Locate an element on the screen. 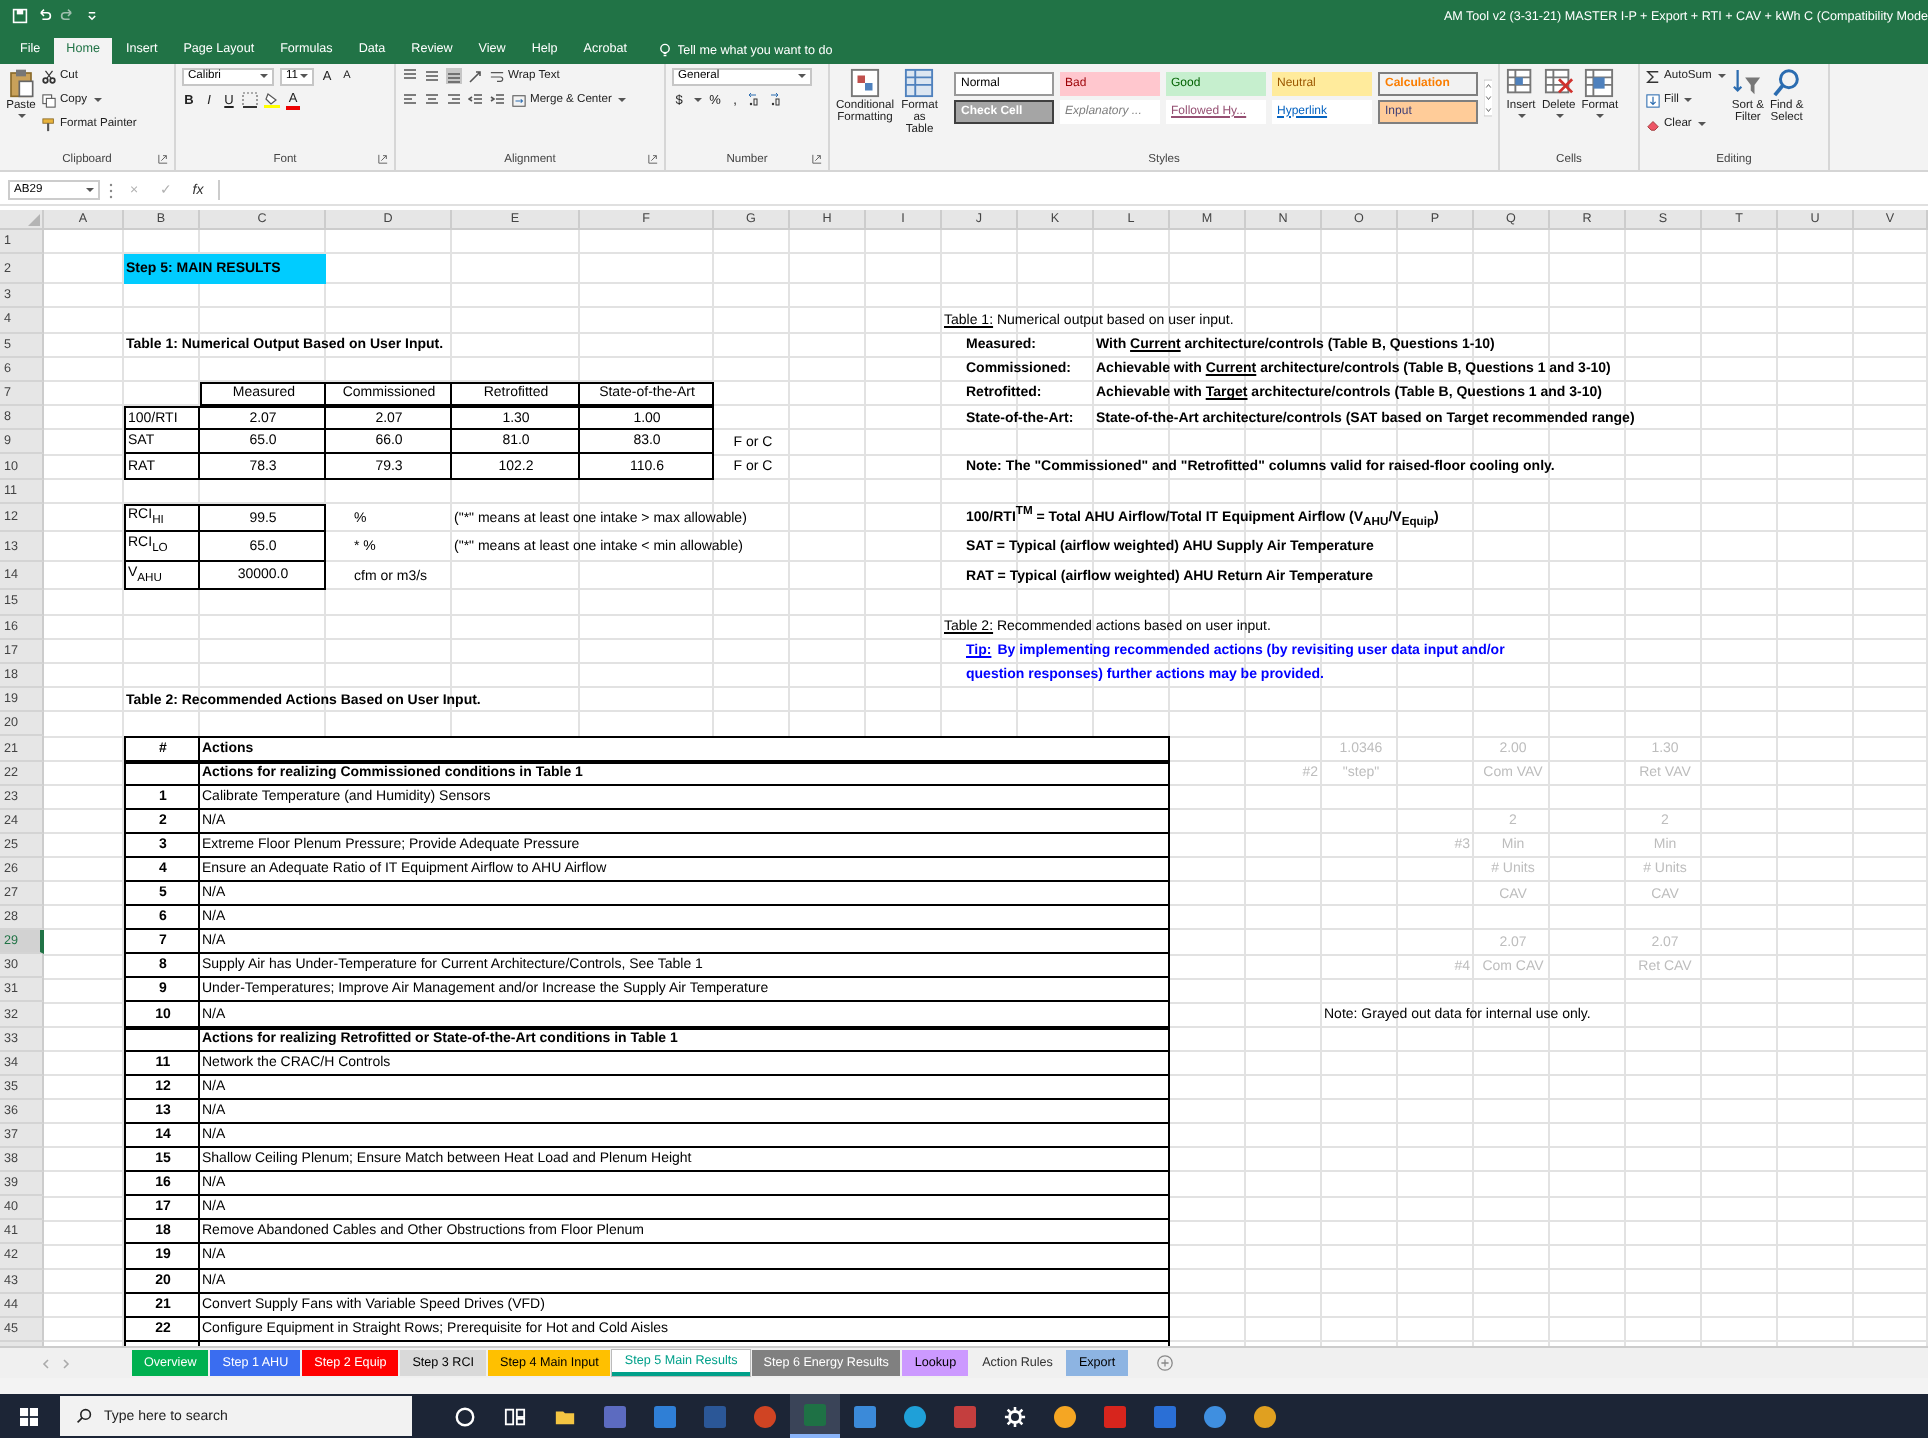 Image resolution: width=1928 pixels, height=1438 pixels. orientation-icon is located at coordinates (476, 76).